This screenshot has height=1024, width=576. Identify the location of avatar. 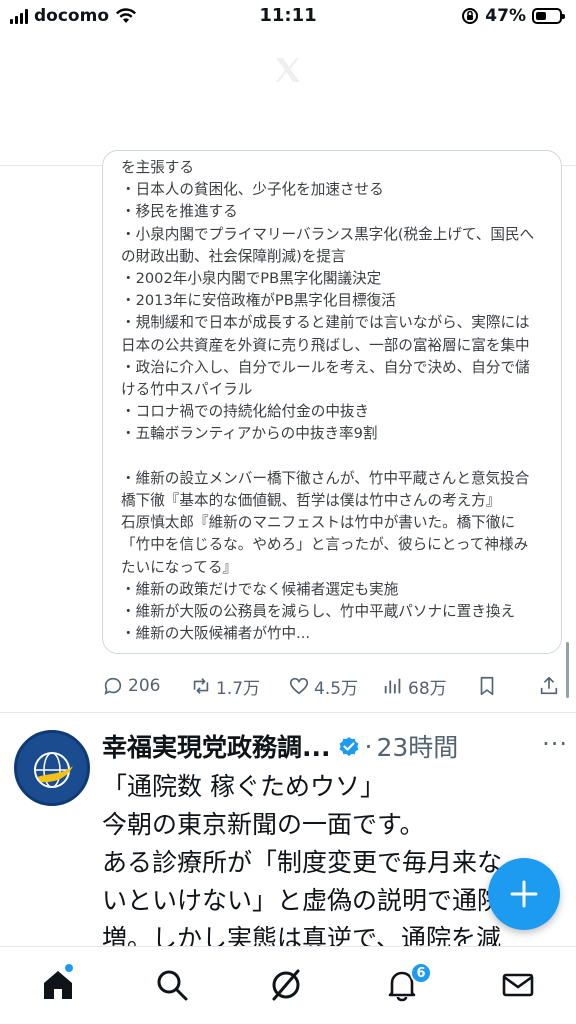
(52, 768).